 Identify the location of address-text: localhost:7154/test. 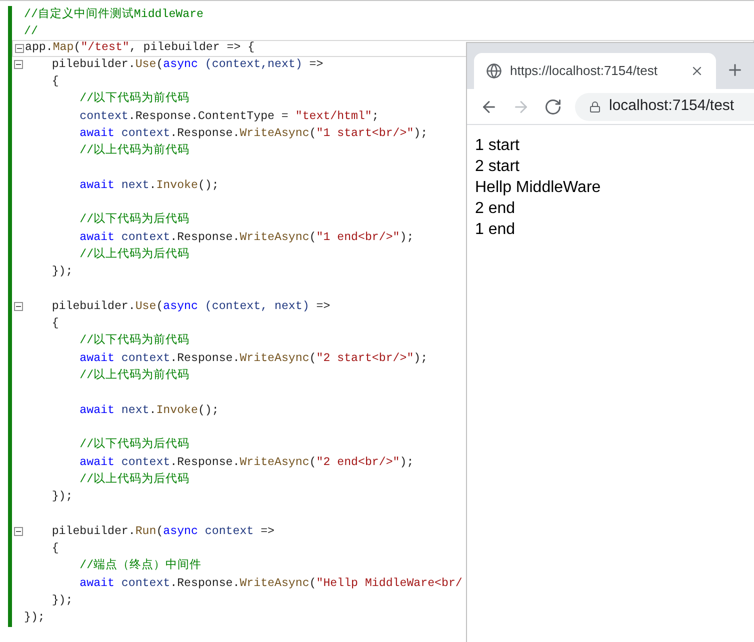
(671, 106).